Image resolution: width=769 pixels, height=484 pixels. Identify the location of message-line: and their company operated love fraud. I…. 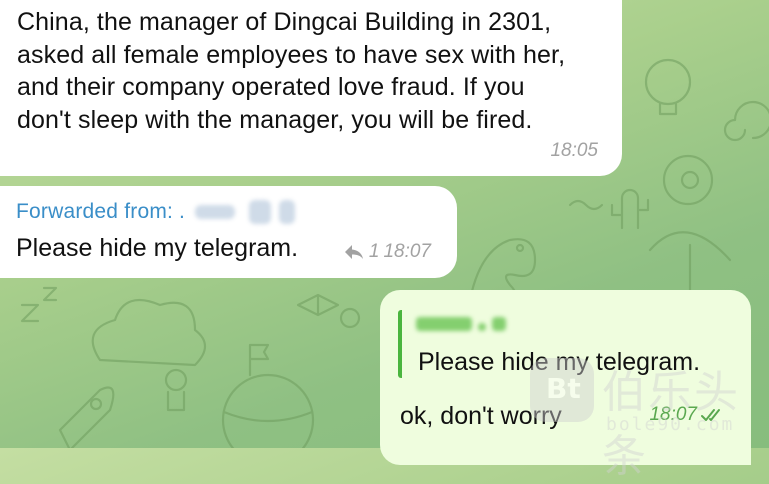
(271, 87).